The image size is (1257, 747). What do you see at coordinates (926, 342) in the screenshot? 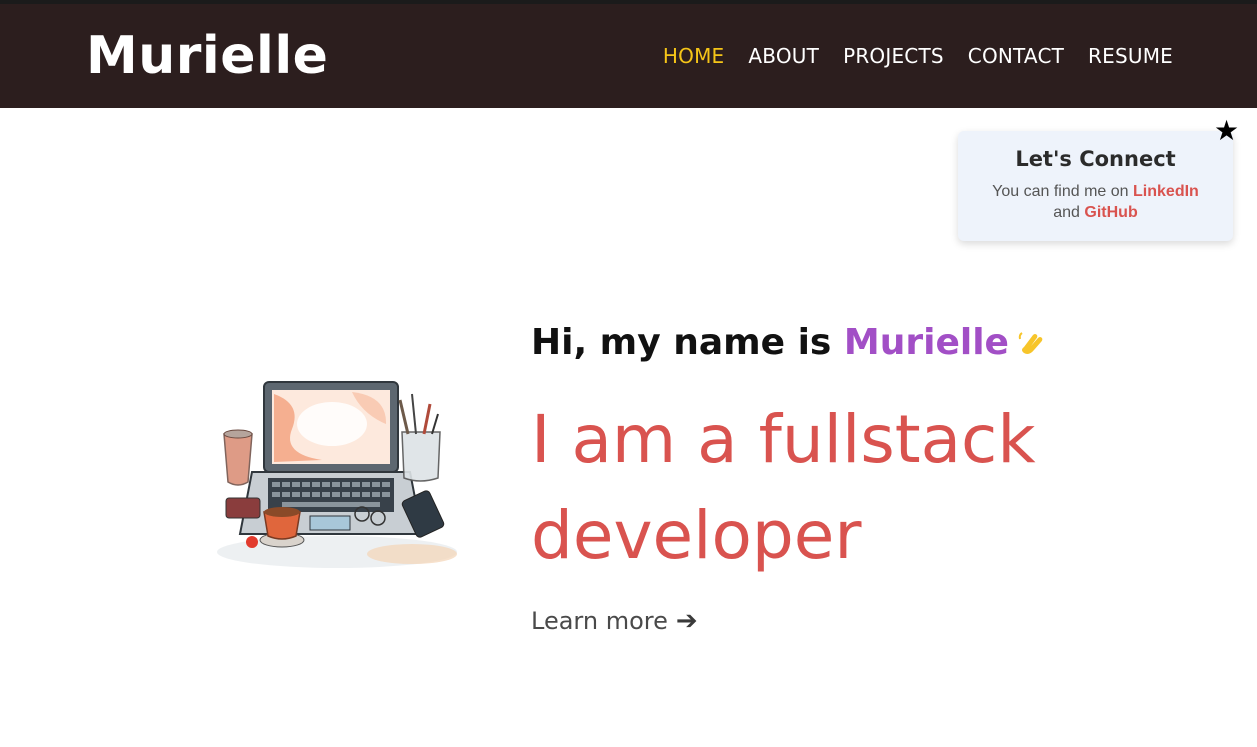
I see `hero-name: Murielle` at bounding box center [926, 342].